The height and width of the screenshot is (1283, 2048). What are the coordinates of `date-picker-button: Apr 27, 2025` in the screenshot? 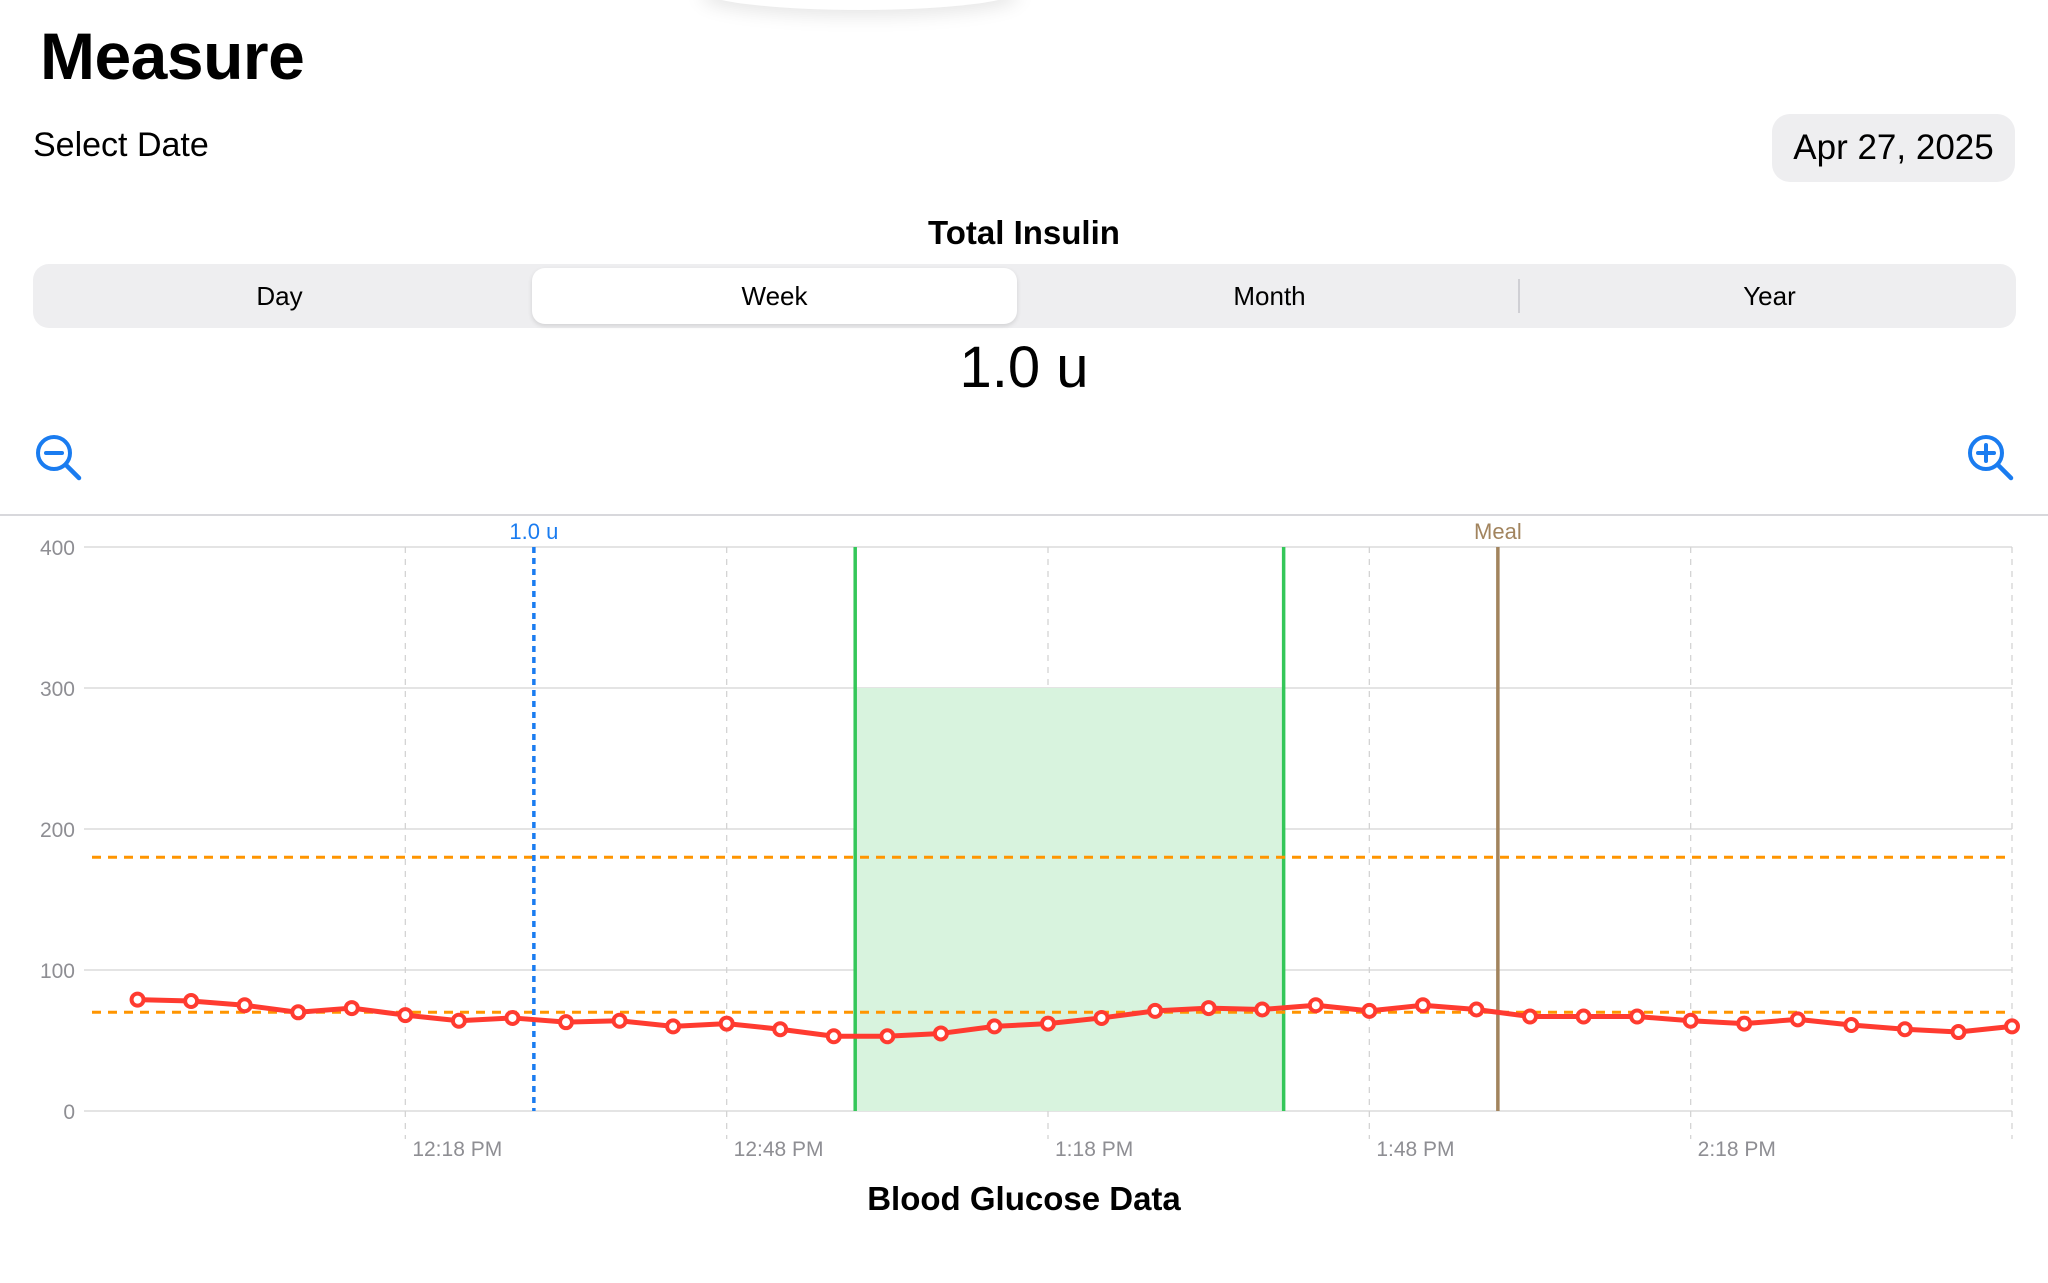 It's located at (1893, 148).